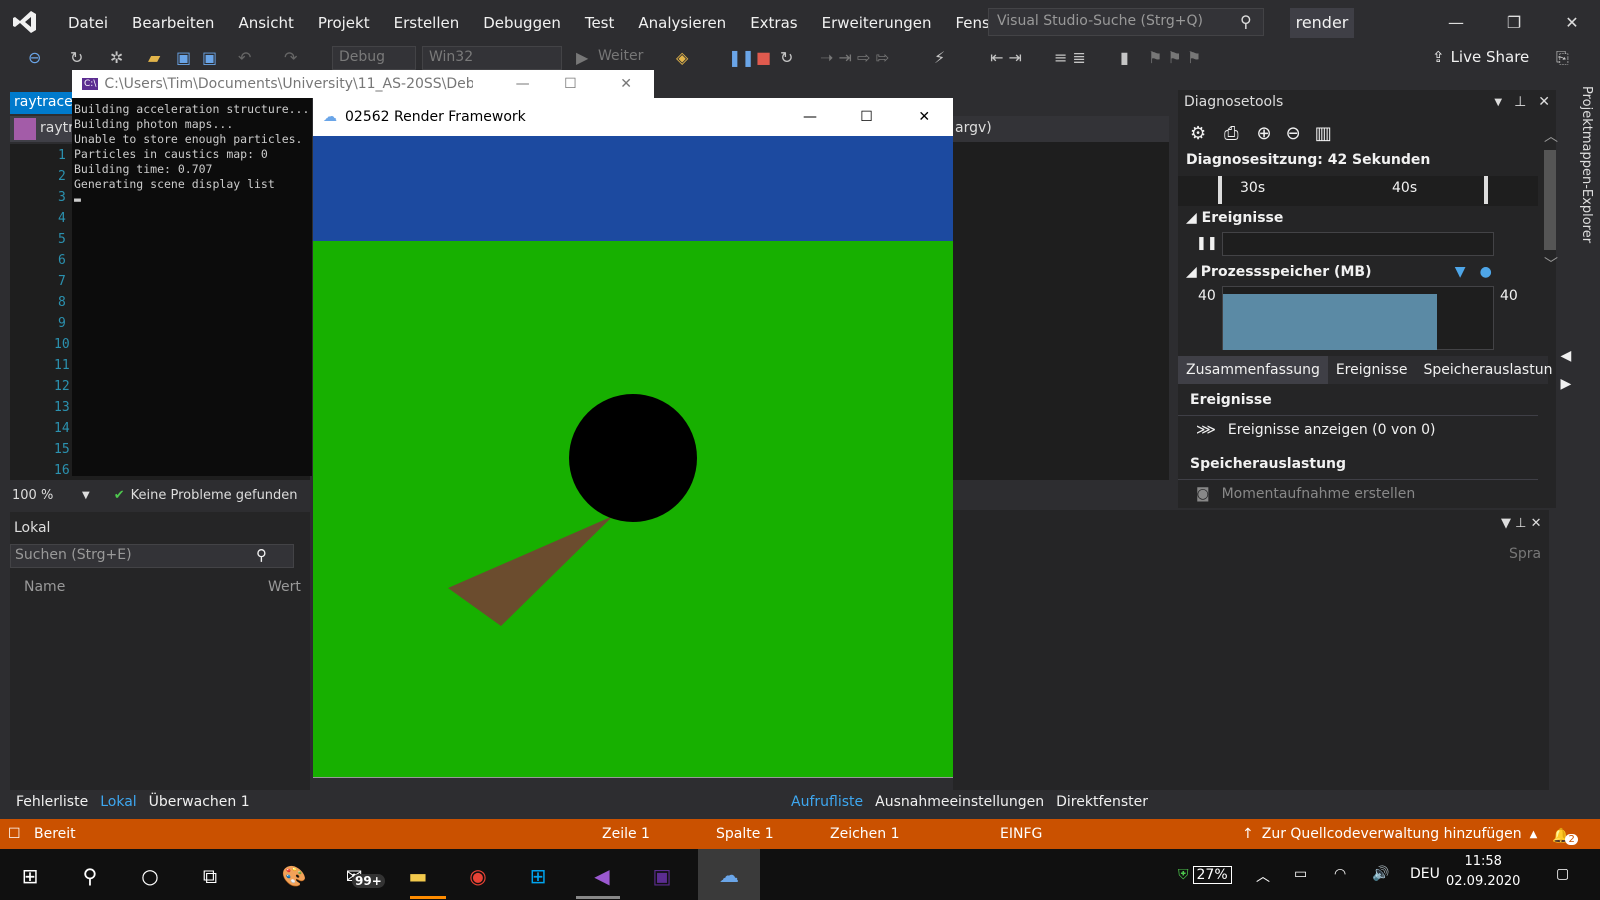 The height and width of the screenshot is (900, 1600). What do you see at coordinates (602, 876) in the screenshot?
I see `visual-studio-taskbar-icon: ◀` at bounding box center [602, 876].